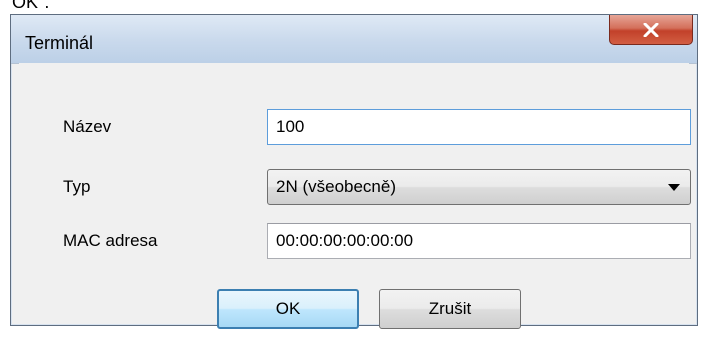 The image size is (701, 354). Describe the element at coordinates (59, 43) in the screenshot. I see `dialog-title: Terminál` at that location.